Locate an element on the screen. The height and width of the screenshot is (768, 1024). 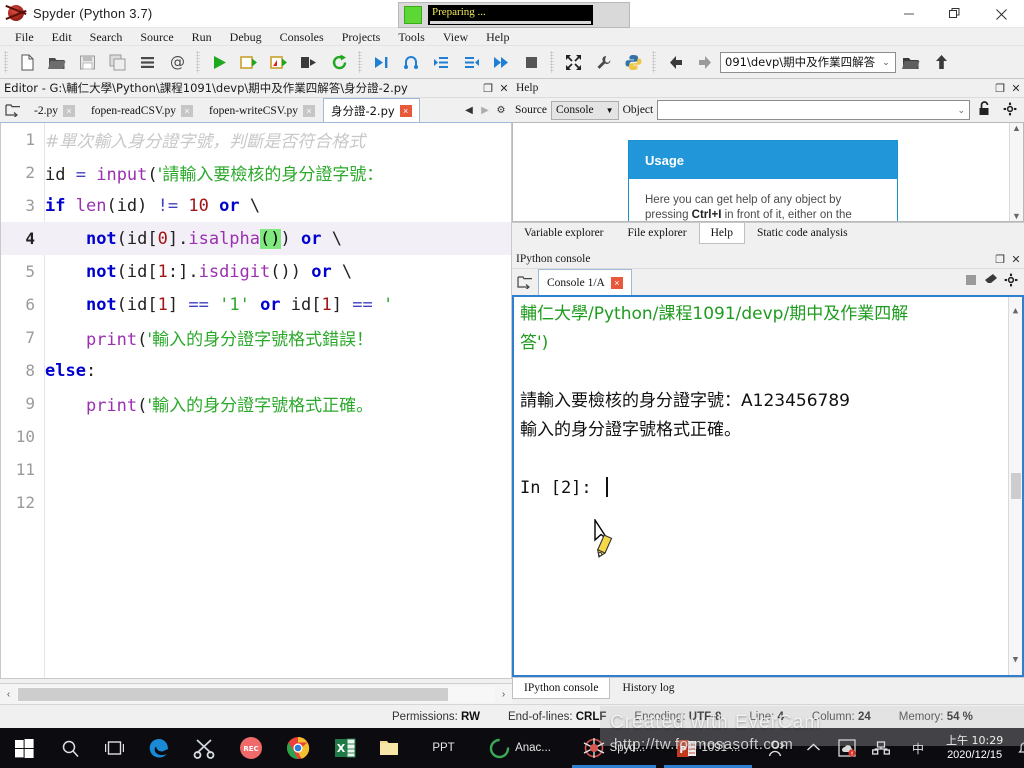
working-directory-combo: 091\devp\期中及作業四解答 ⌄ is located at coordinates (808, 62).